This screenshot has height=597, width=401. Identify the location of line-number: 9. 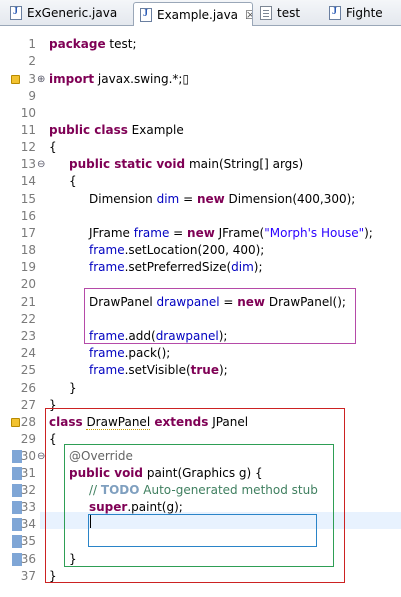
(32, 96).